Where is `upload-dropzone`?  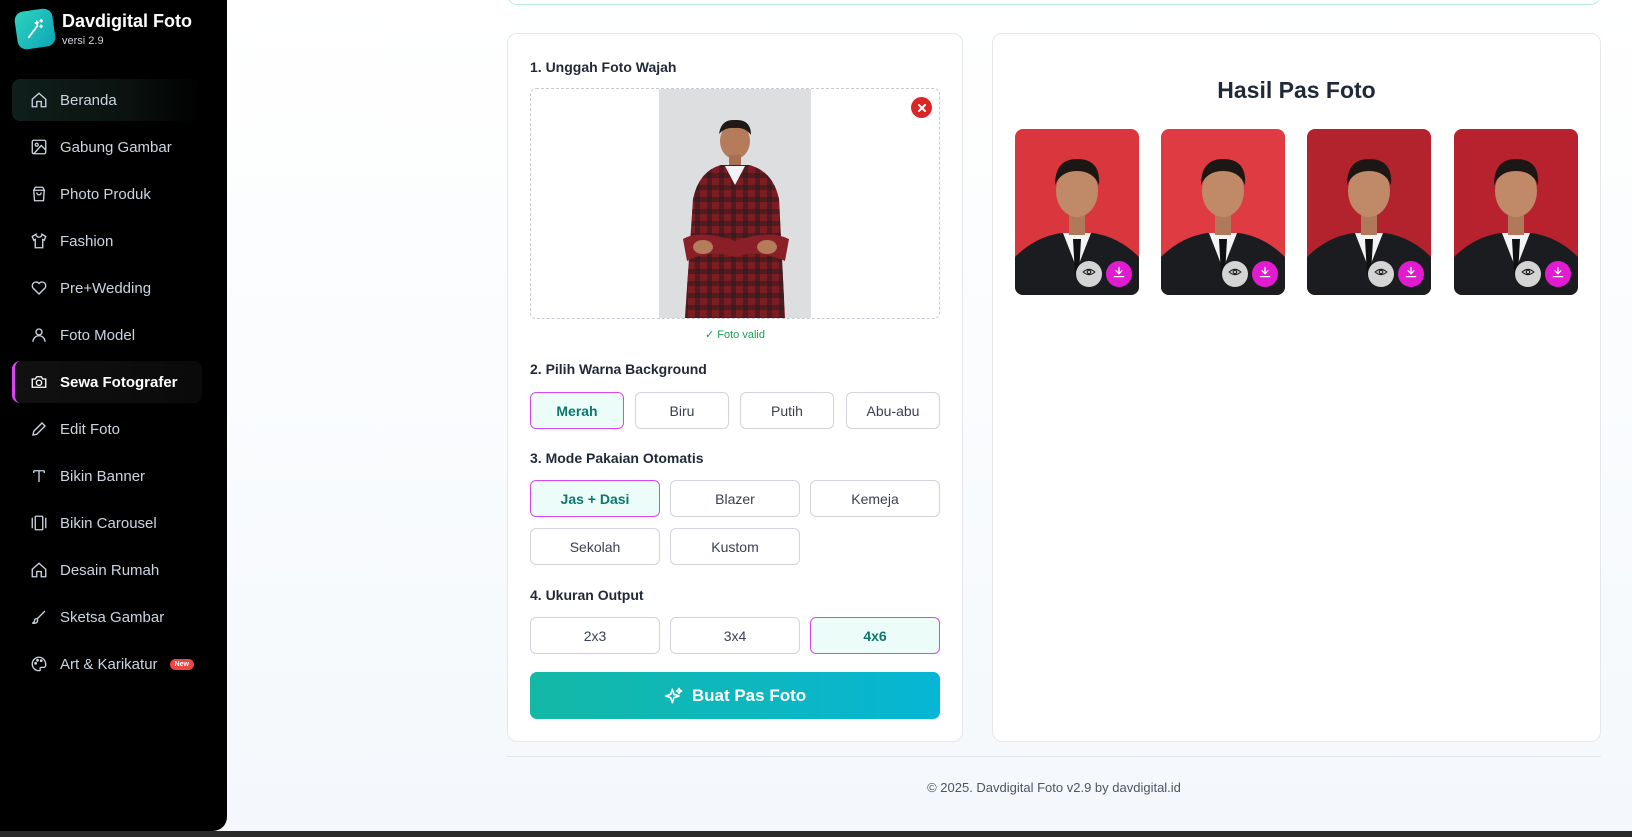 upload-dropzone is located at coordinates (735, 203).